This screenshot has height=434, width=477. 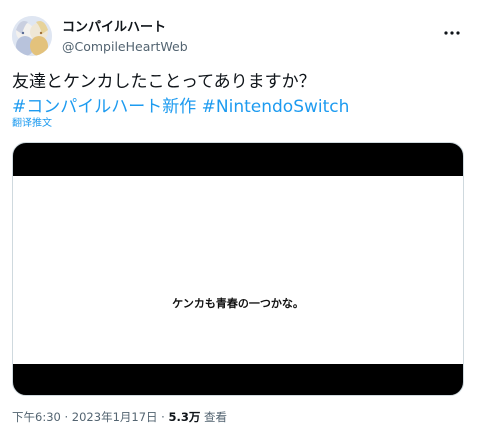 I want to click on avatar, so click(x=32, y=36).